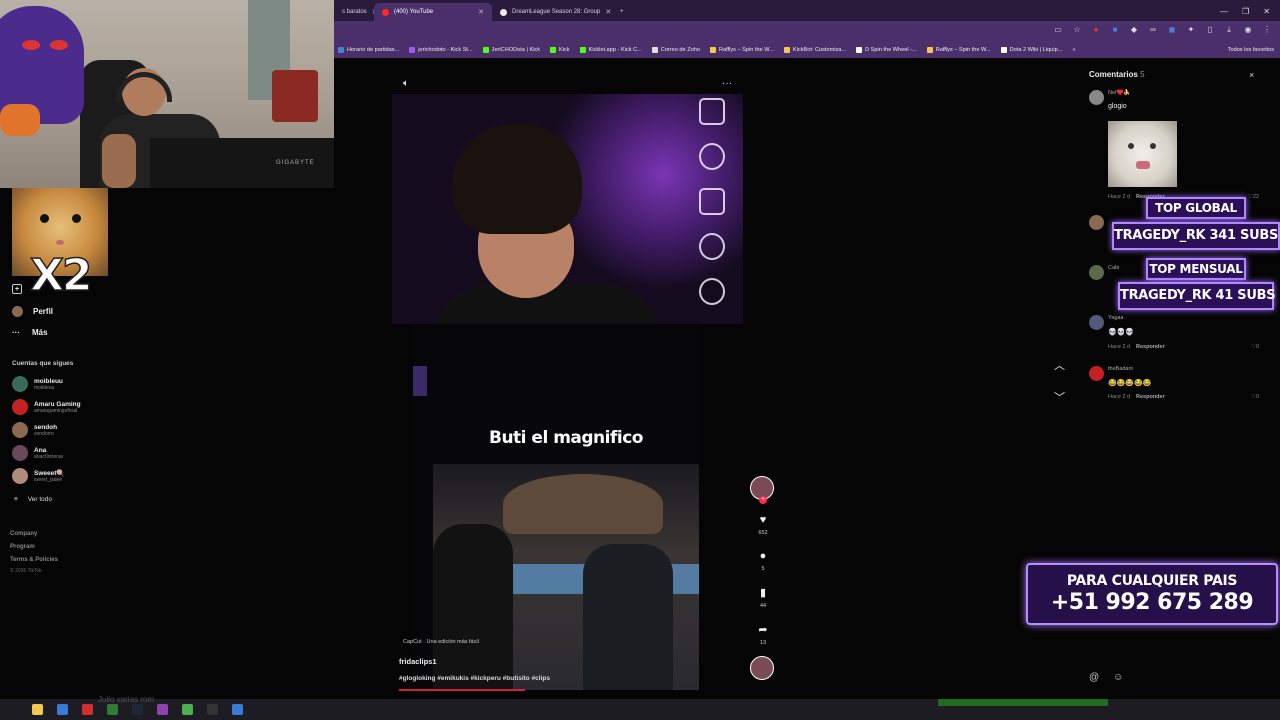 This screenshot has width=1280, height=720. I want to click on browser-tab: s baratos ✕, so click(354, 12).